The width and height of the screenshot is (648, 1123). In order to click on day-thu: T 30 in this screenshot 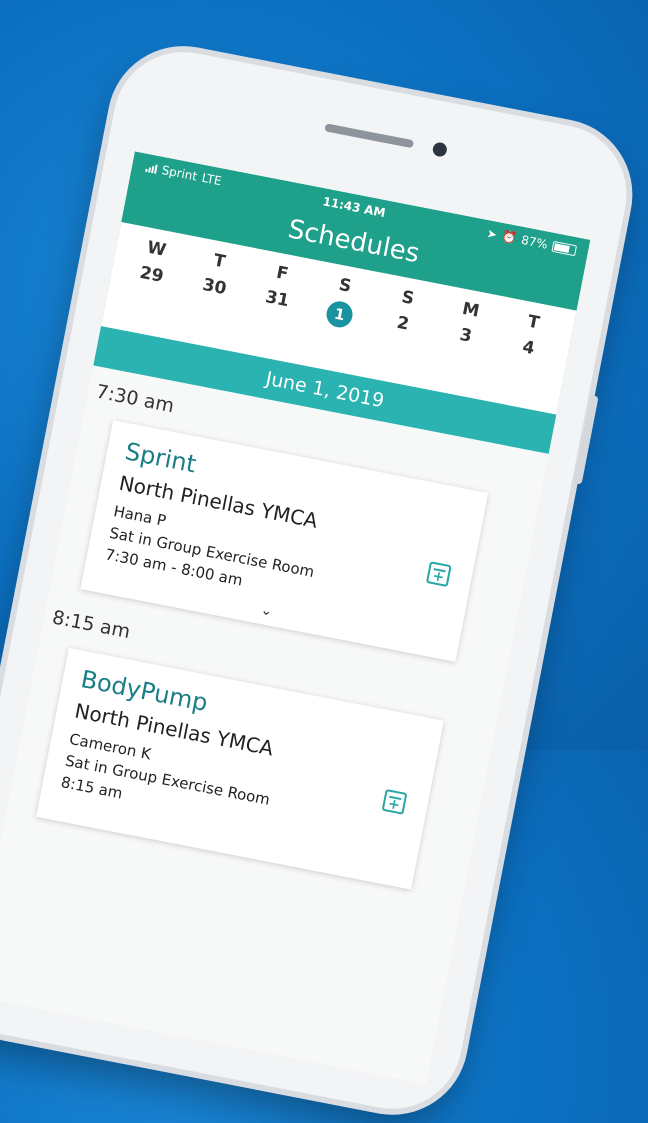, I will do `click(212, 294)`.